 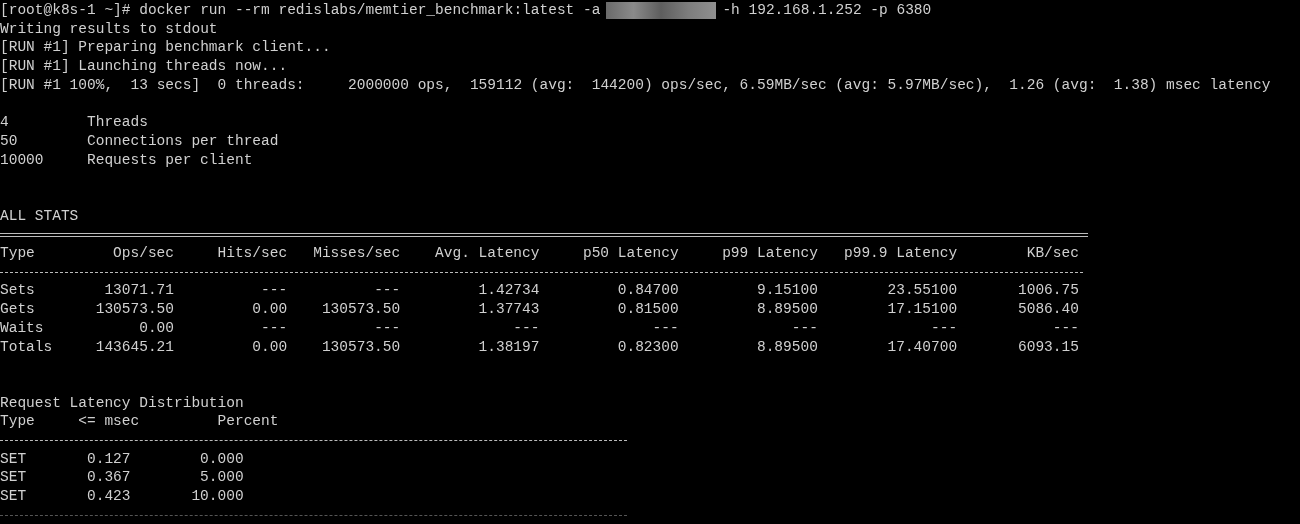 I want to click on table-cell: 5.000, so click(x=222, y=477).